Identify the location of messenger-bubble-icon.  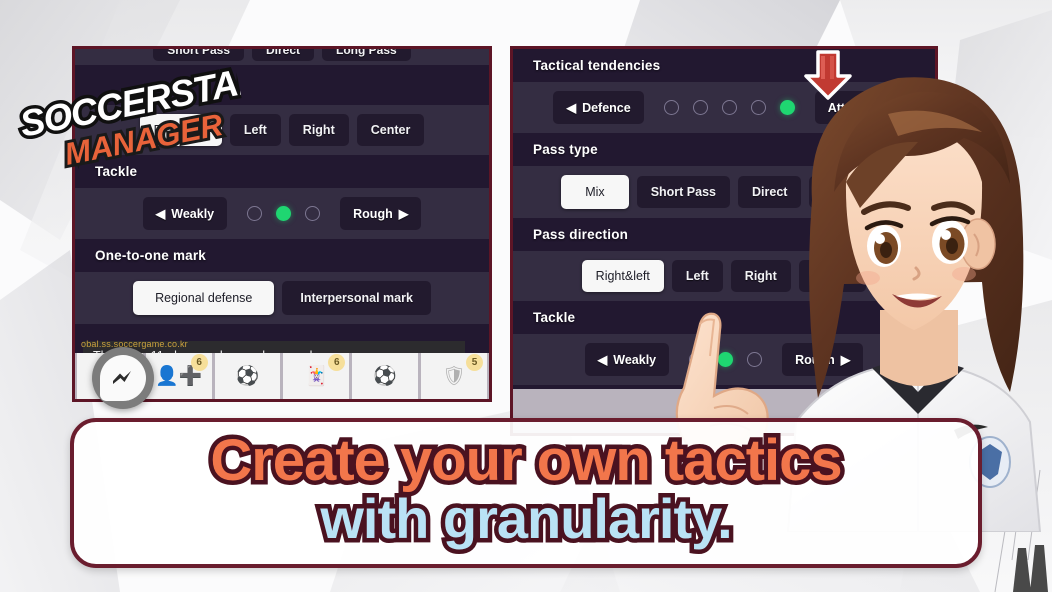
(123, 378).